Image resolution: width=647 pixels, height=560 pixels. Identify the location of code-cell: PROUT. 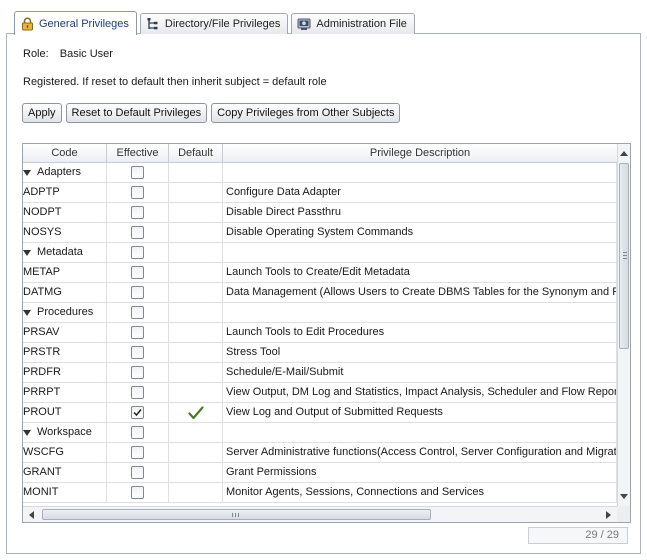
(65, 412).